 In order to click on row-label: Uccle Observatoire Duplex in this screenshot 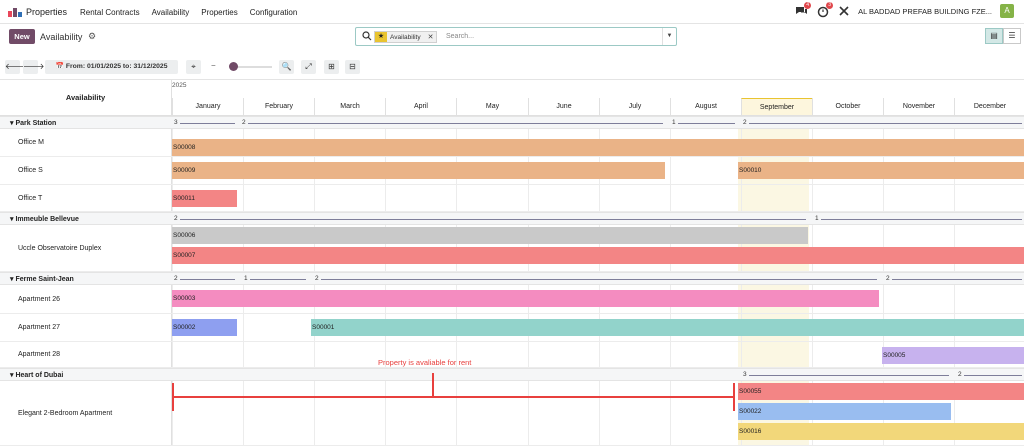, I will do `click(60, 248)`.